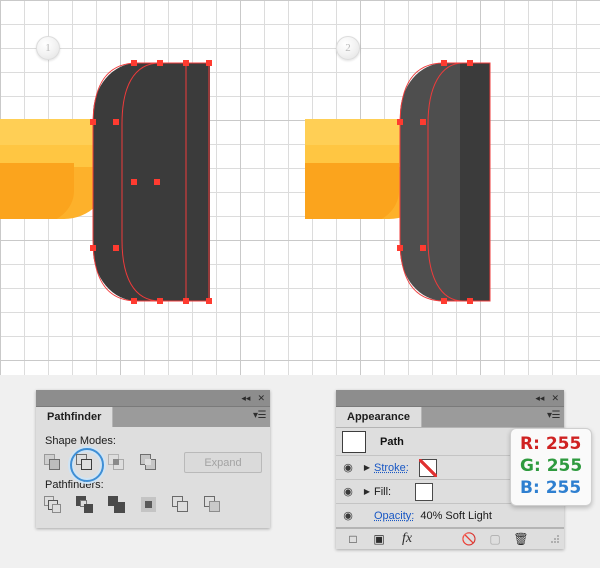 The height and width of the screenshot is (568, 600). I want to click on appearance-titlebar: ◂◂ ✕, so click(450, 398).